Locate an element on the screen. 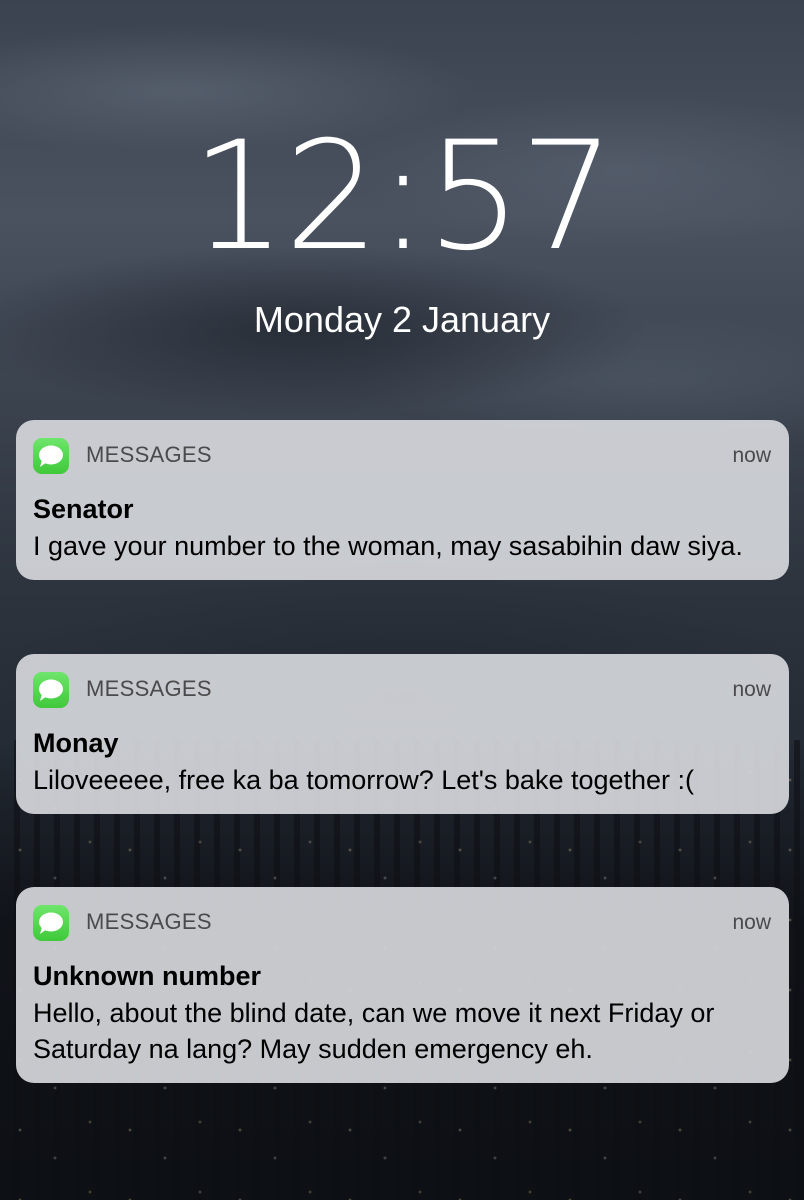 Image resolution: width=804 pixels, height=1200 pixels. notification-sender: Monay is located at coordinates (76, 743).